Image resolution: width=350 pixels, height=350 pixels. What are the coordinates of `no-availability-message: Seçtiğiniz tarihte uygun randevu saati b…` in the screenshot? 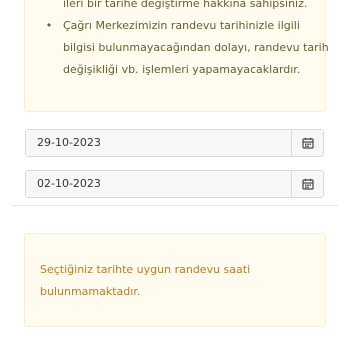 It's located at (145, 280).